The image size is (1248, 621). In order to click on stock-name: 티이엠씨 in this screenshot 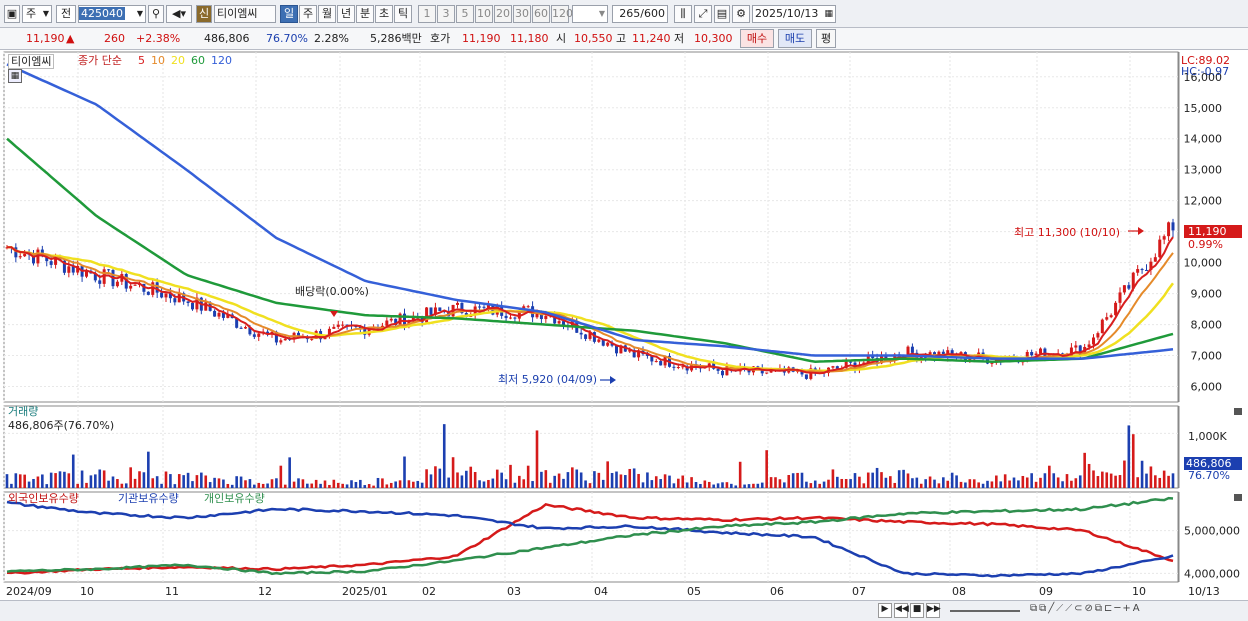, I will do `click(245, 14)`.